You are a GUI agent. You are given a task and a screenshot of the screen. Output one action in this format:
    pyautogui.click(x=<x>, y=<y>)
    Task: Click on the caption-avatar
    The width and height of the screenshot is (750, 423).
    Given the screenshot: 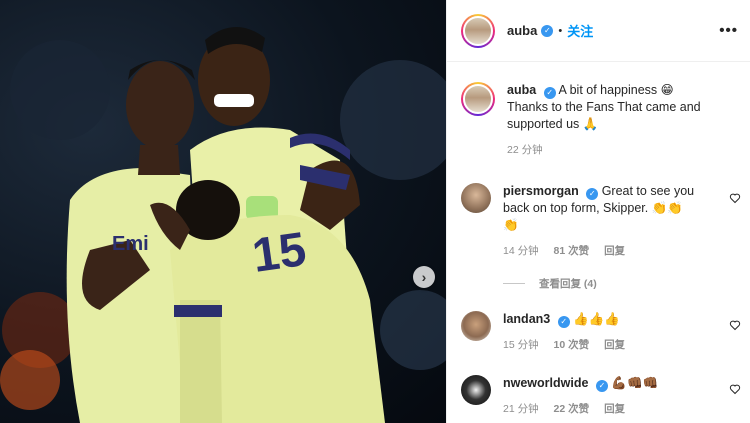 What is the action you would take?
    pyautogui.click(x=478, y=99)
    